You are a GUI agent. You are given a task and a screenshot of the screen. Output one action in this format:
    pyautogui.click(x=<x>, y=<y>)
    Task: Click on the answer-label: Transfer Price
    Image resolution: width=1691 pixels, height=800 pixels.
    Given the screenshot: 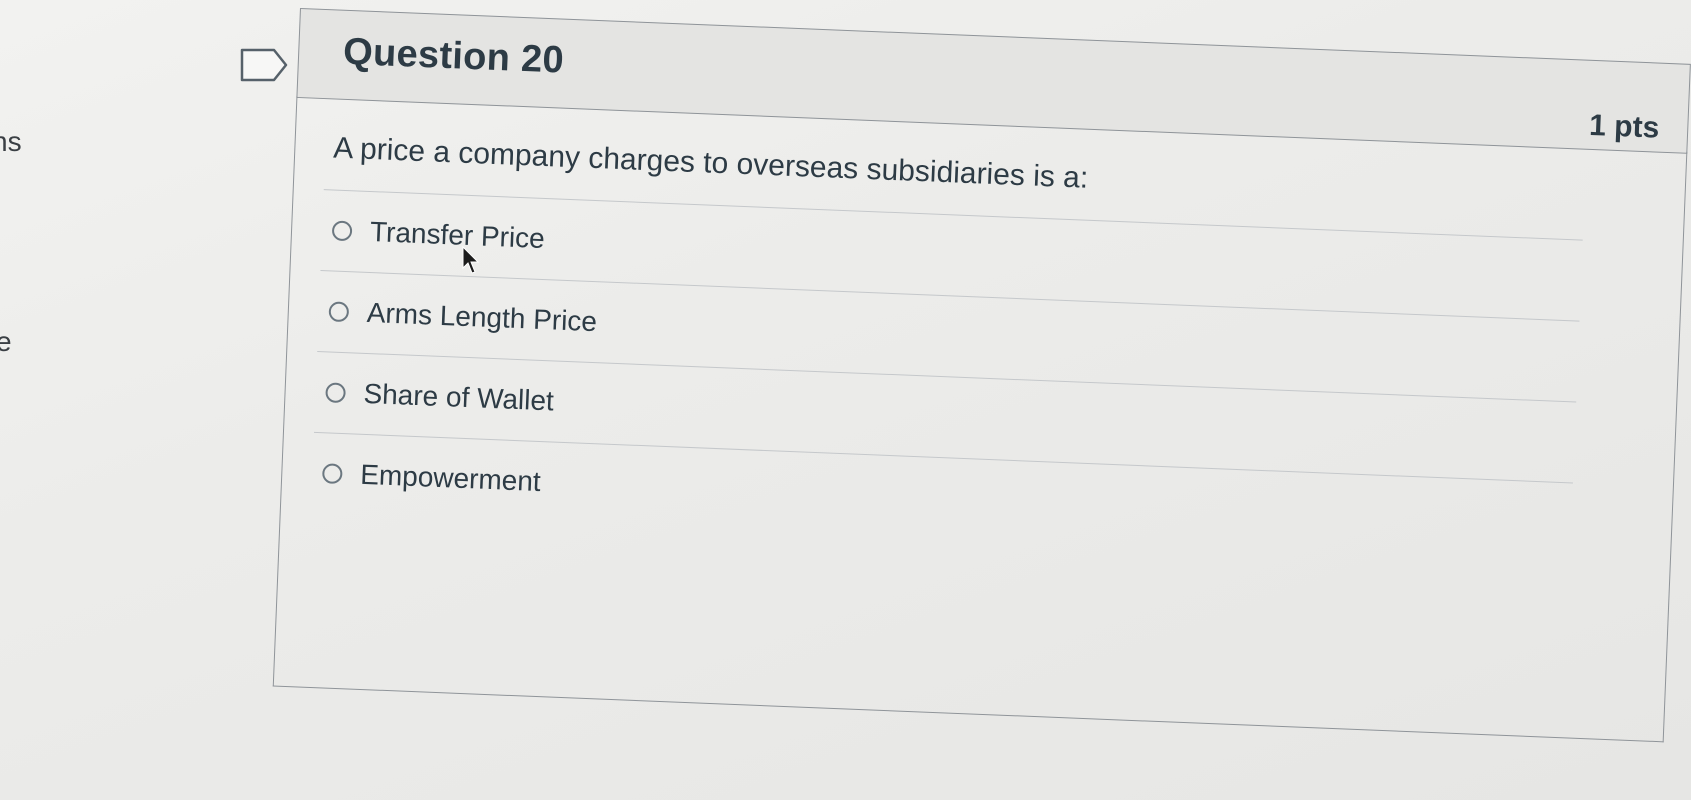 What is the action you would take?
    pyautogui.click(x=457, y=235)
    